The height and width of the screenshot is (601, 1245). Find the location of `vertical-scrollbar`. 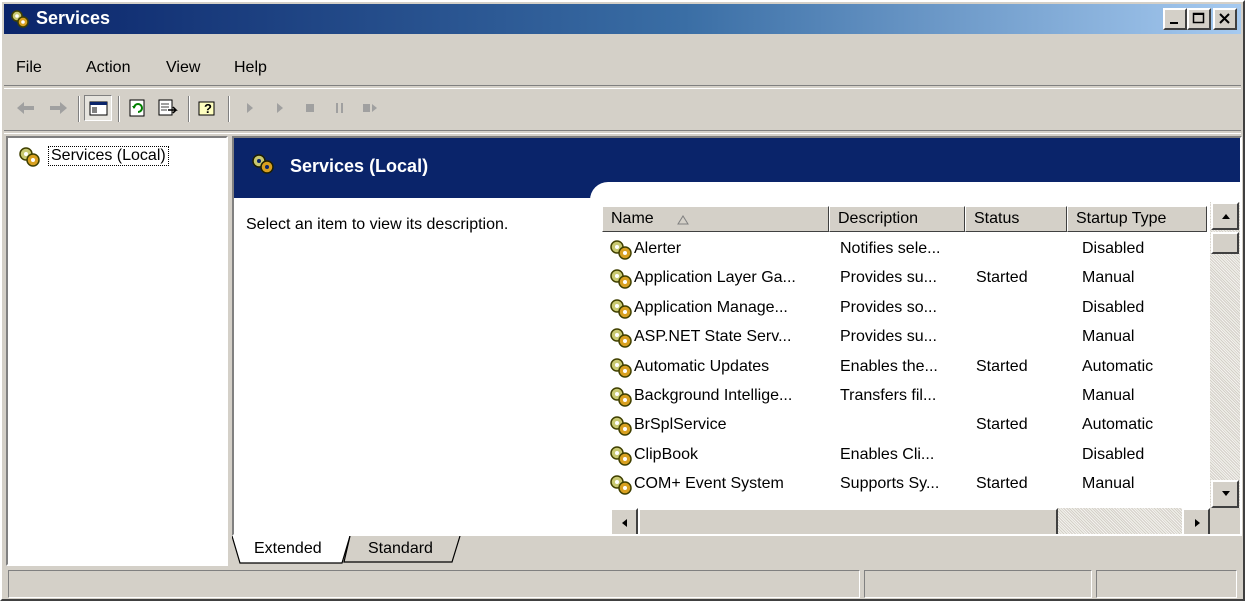

vertical-scrollbar is located at coordinates (1225, 355).